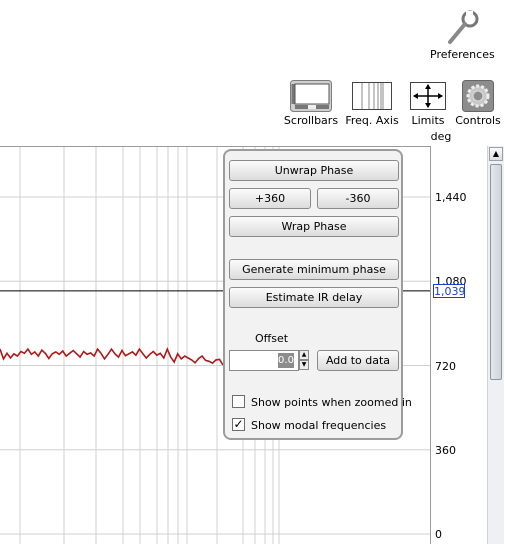 The height and width of the screenshot is (544, 505). Describe the element at coordinates (238, 401) in the screenshot. I see `show-points-checkbox` at that location.